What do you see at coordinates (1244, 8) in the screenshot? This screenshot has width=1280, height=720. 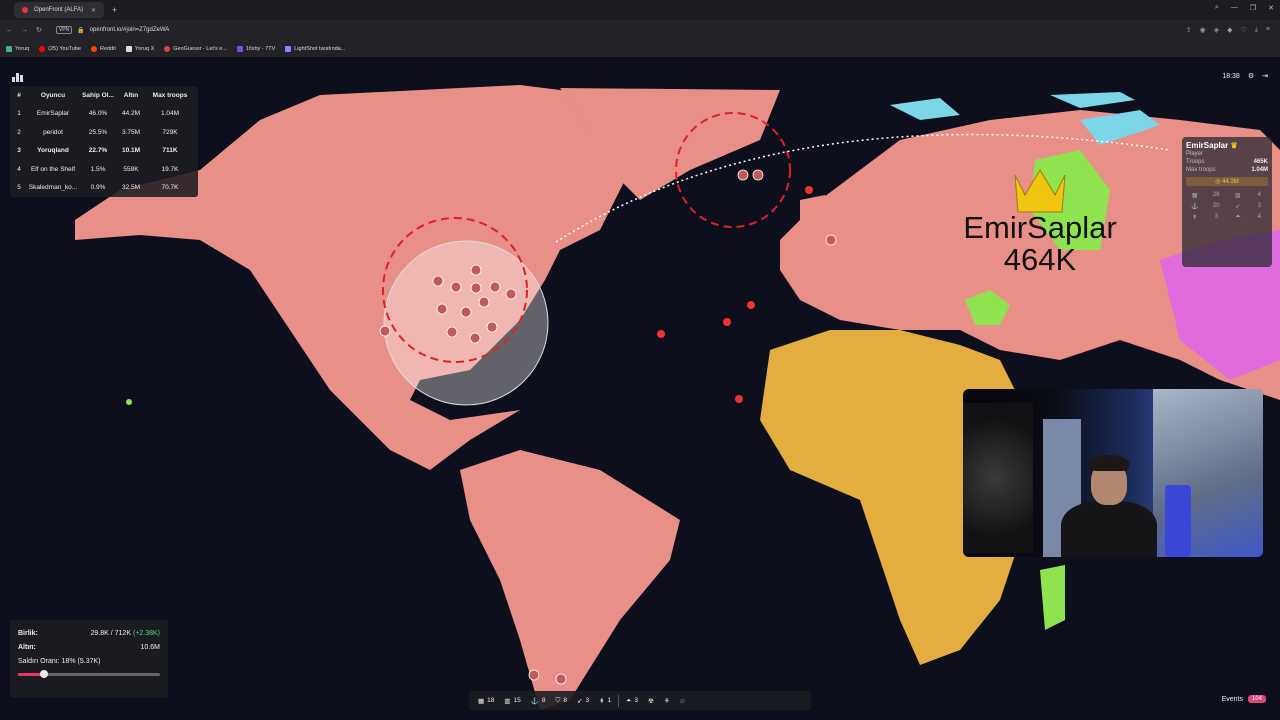 I see `window-controls: ⌕ — ❐ ✕` at bounding box center [1244, 8].